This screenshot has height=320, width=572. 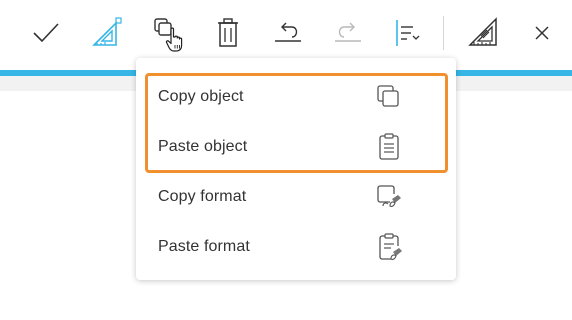 What do you see at coordinates (389, 247) in the screenshot?
I see `paste-format-icon` at bounding box center [389, 247].